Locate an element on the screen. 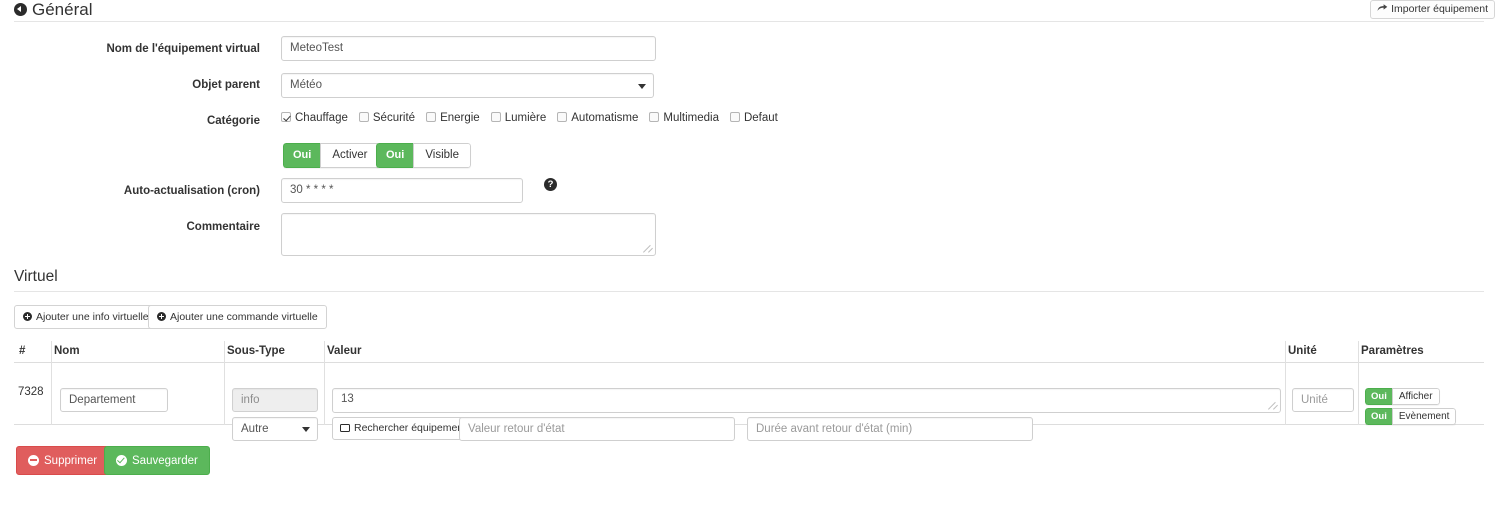 This screenshot has width=1497, height=512. virtuel-section-title: Virtuel is located at coordinates (36, 276).